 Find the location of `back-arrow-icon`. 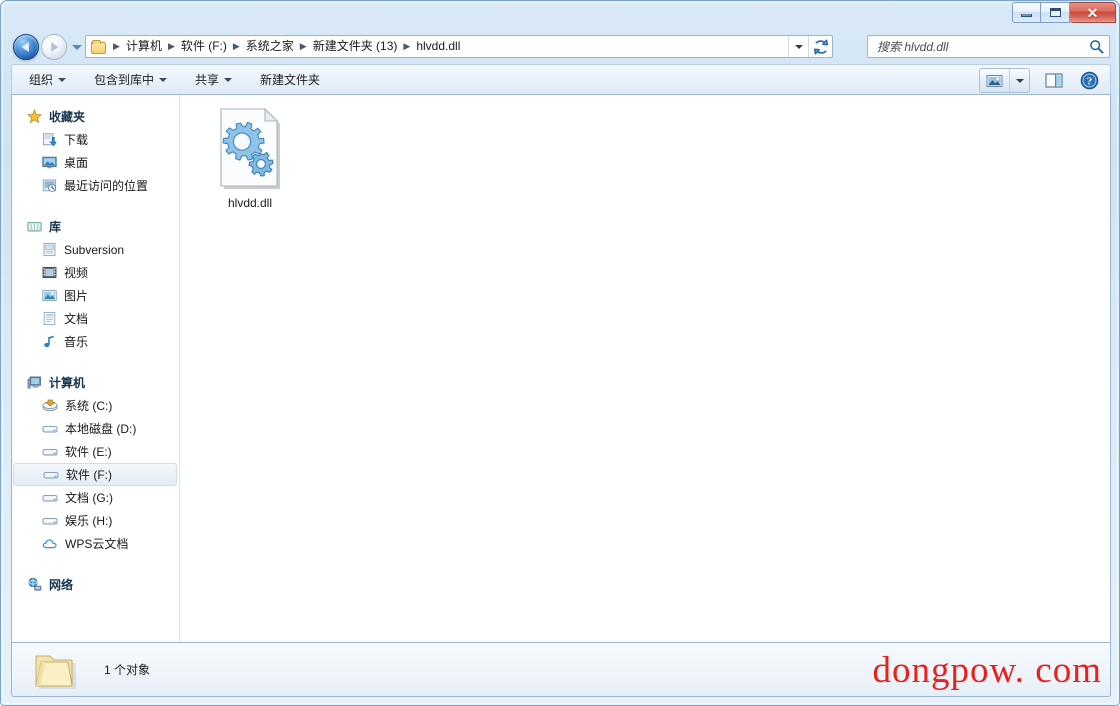

back-arrow-icon is located at coordinates (25, 47).